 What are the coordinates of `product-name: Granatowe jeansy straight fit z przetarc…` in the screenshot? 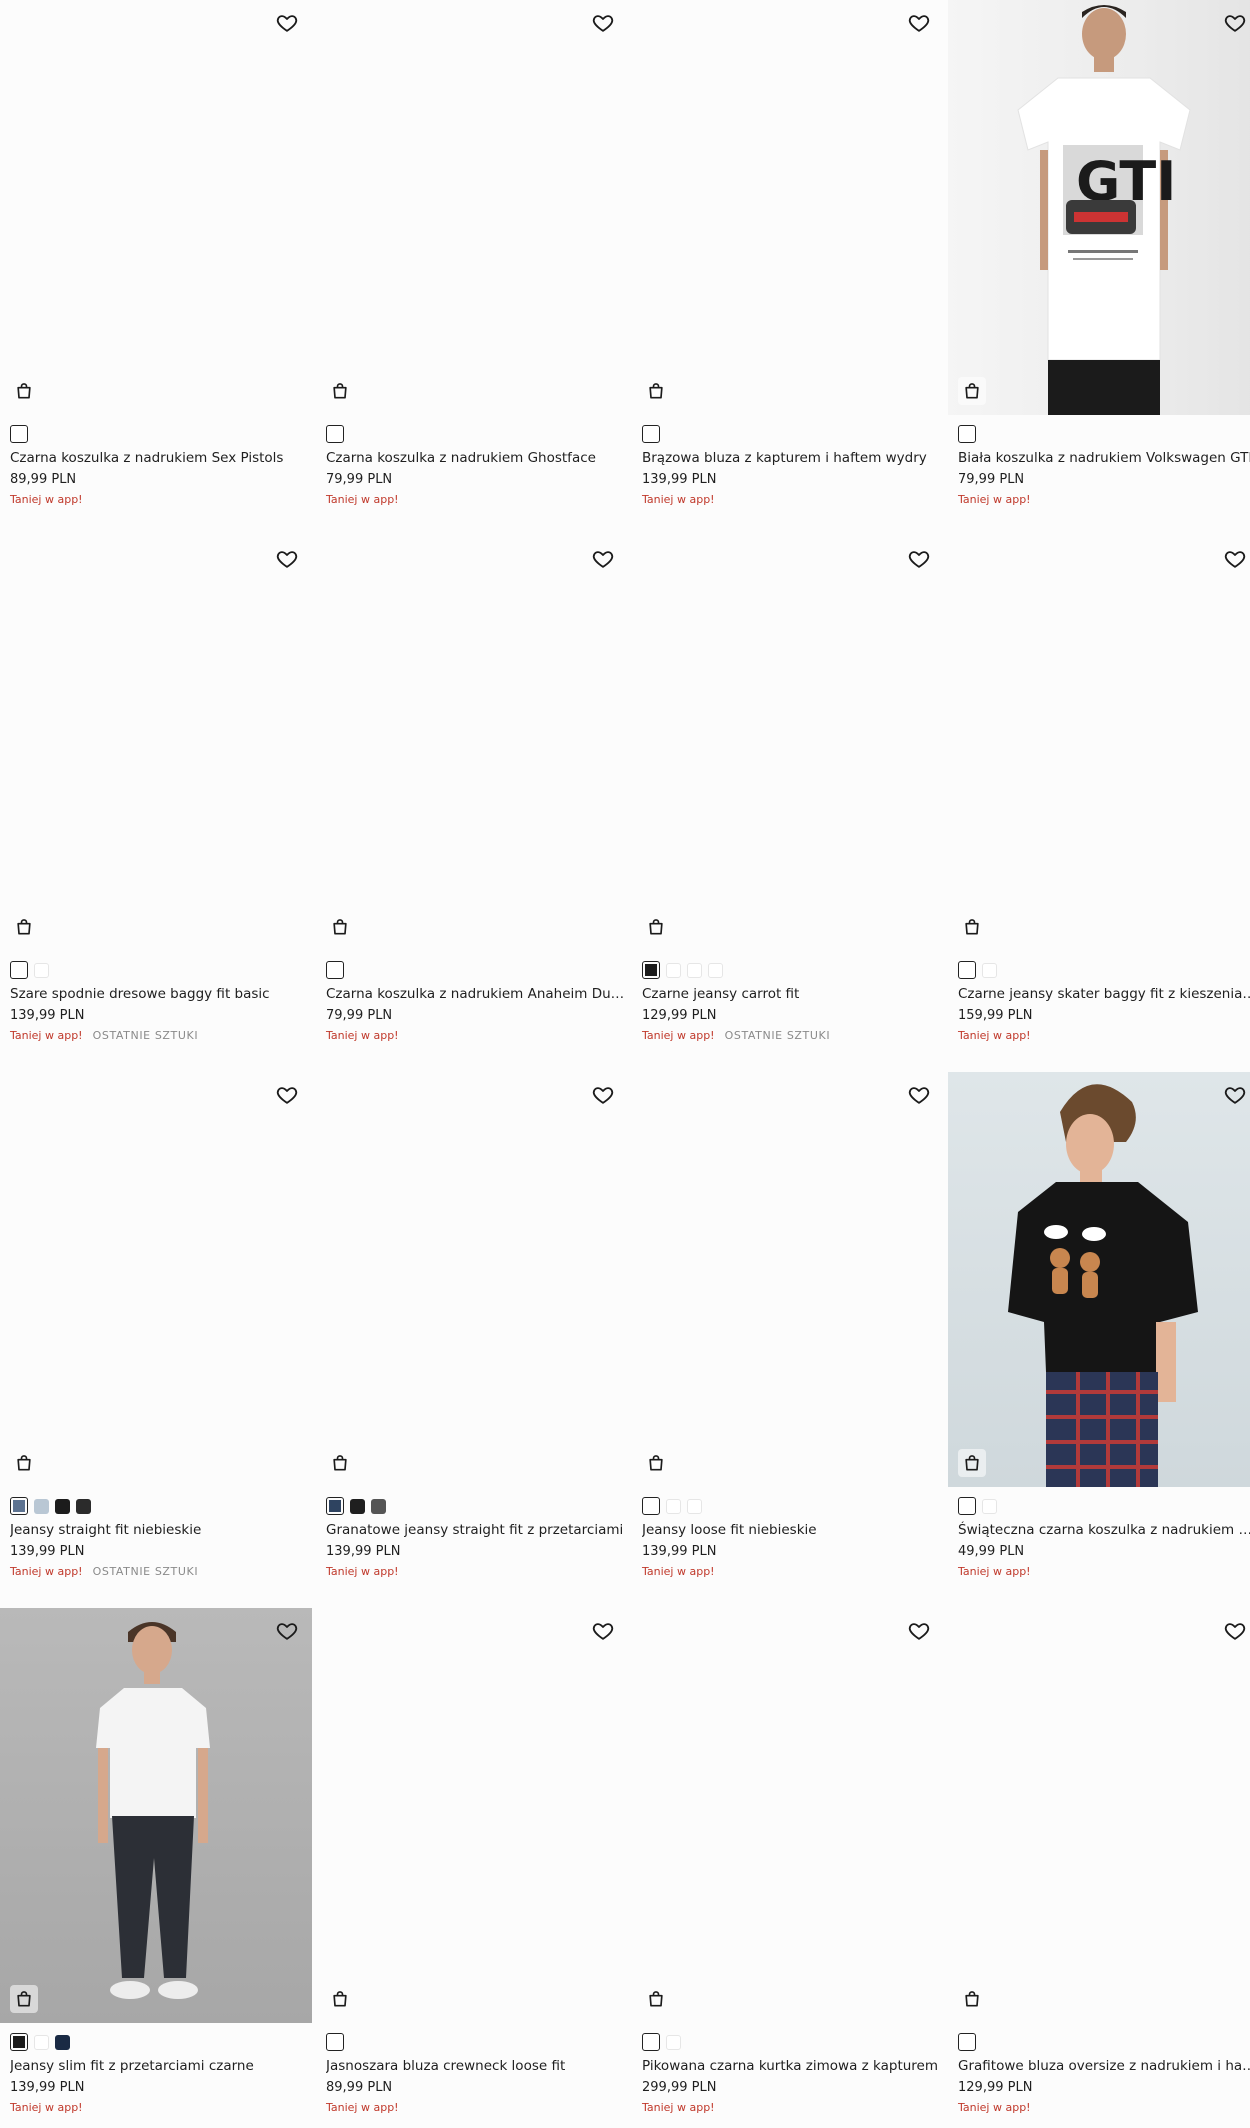 It's located at (476, 1530).